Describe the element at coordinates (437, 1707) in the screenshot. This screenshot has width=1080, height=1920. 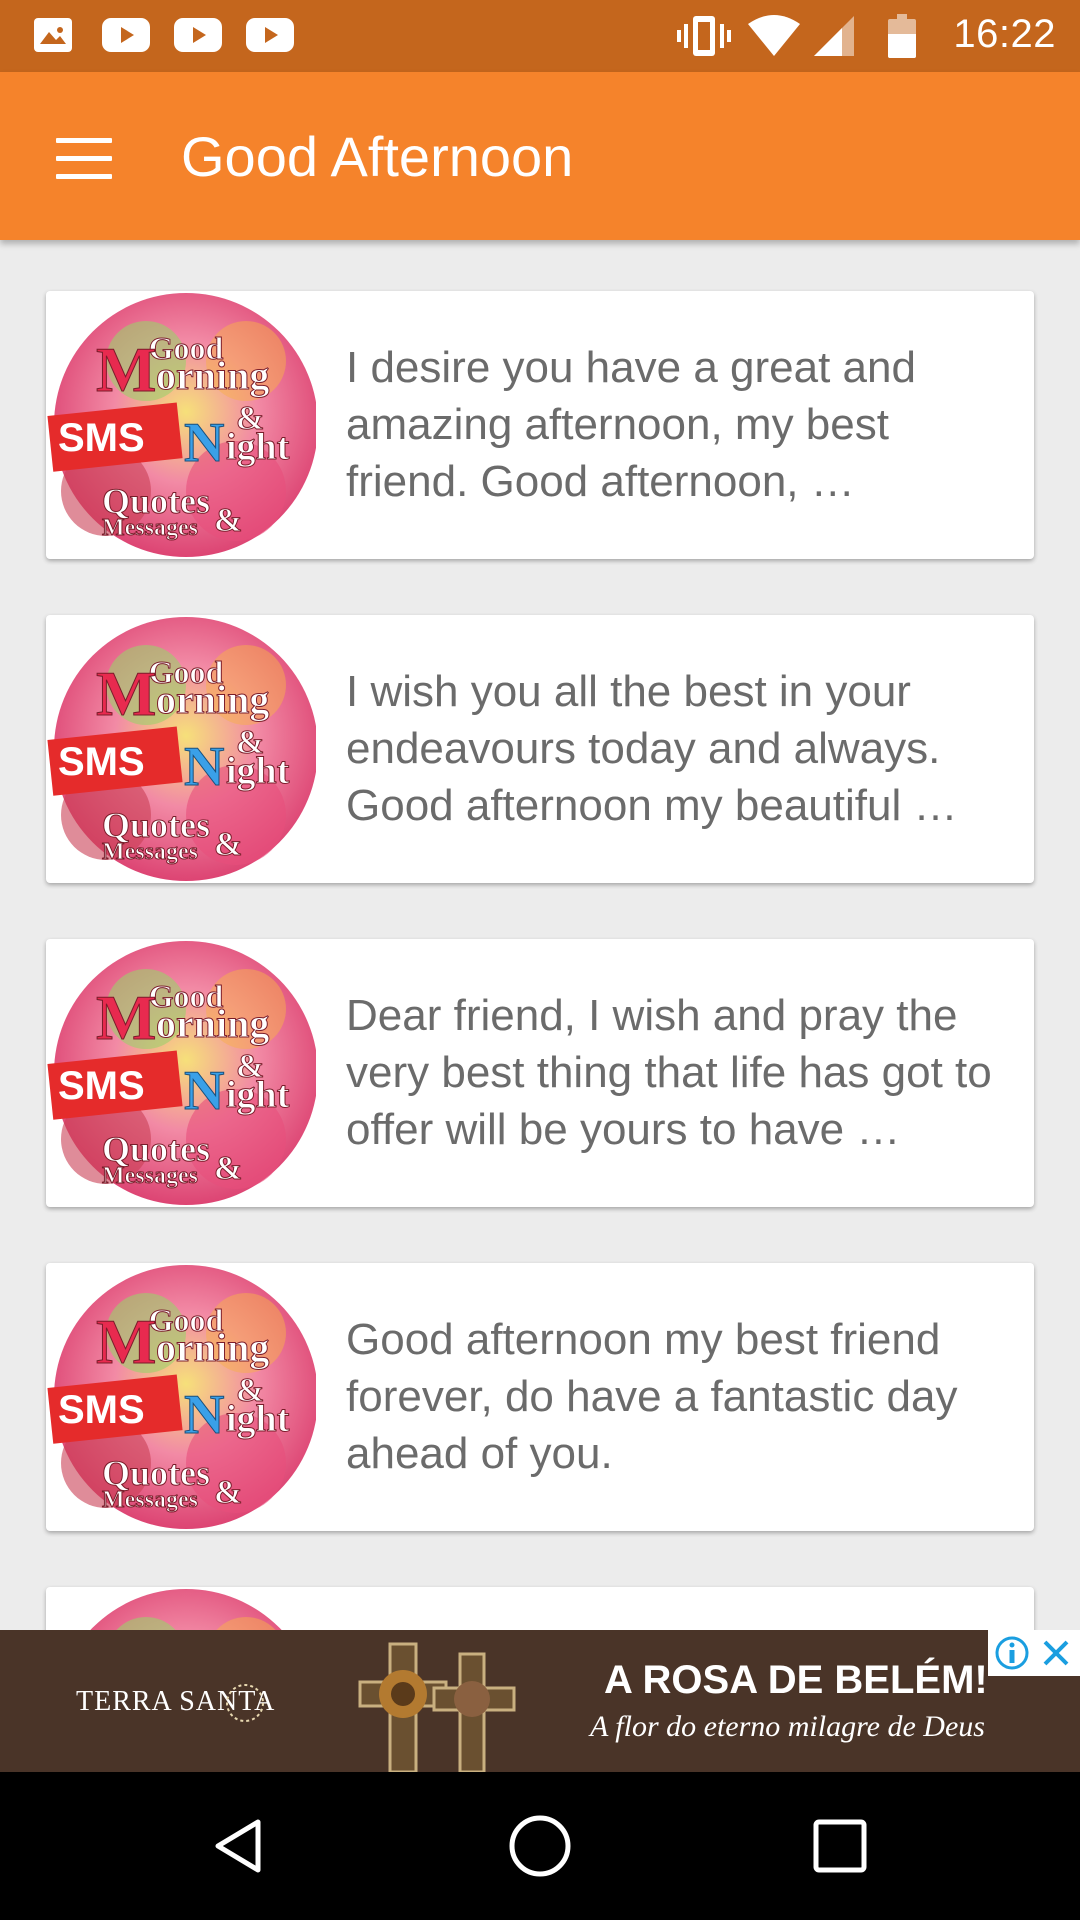
I see `ad-crucifix-image-icon` at that location.